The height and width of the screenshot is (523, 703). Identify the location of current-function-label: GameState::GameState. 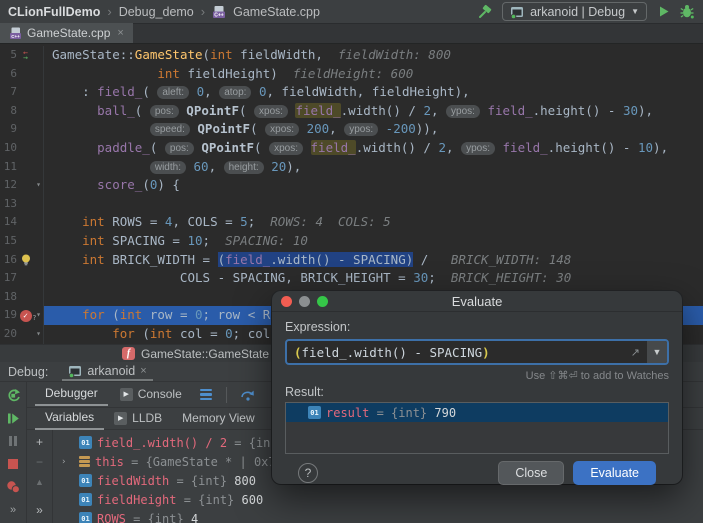
(205, 354).